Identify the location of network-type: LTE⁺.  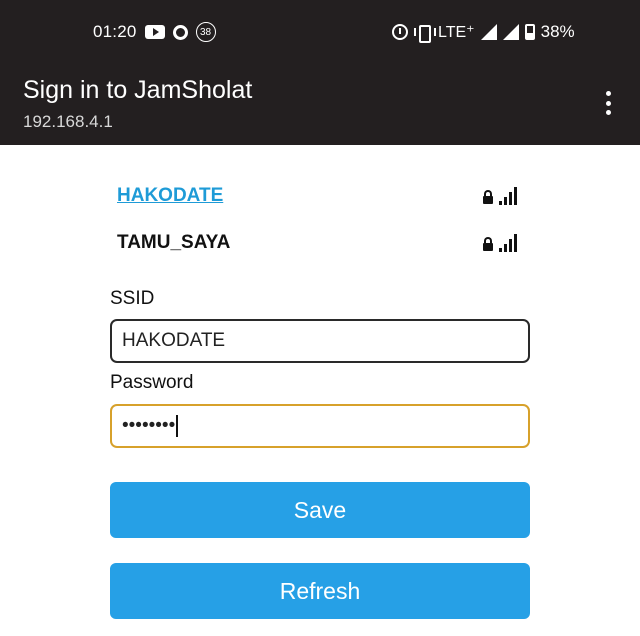
(456, 32).